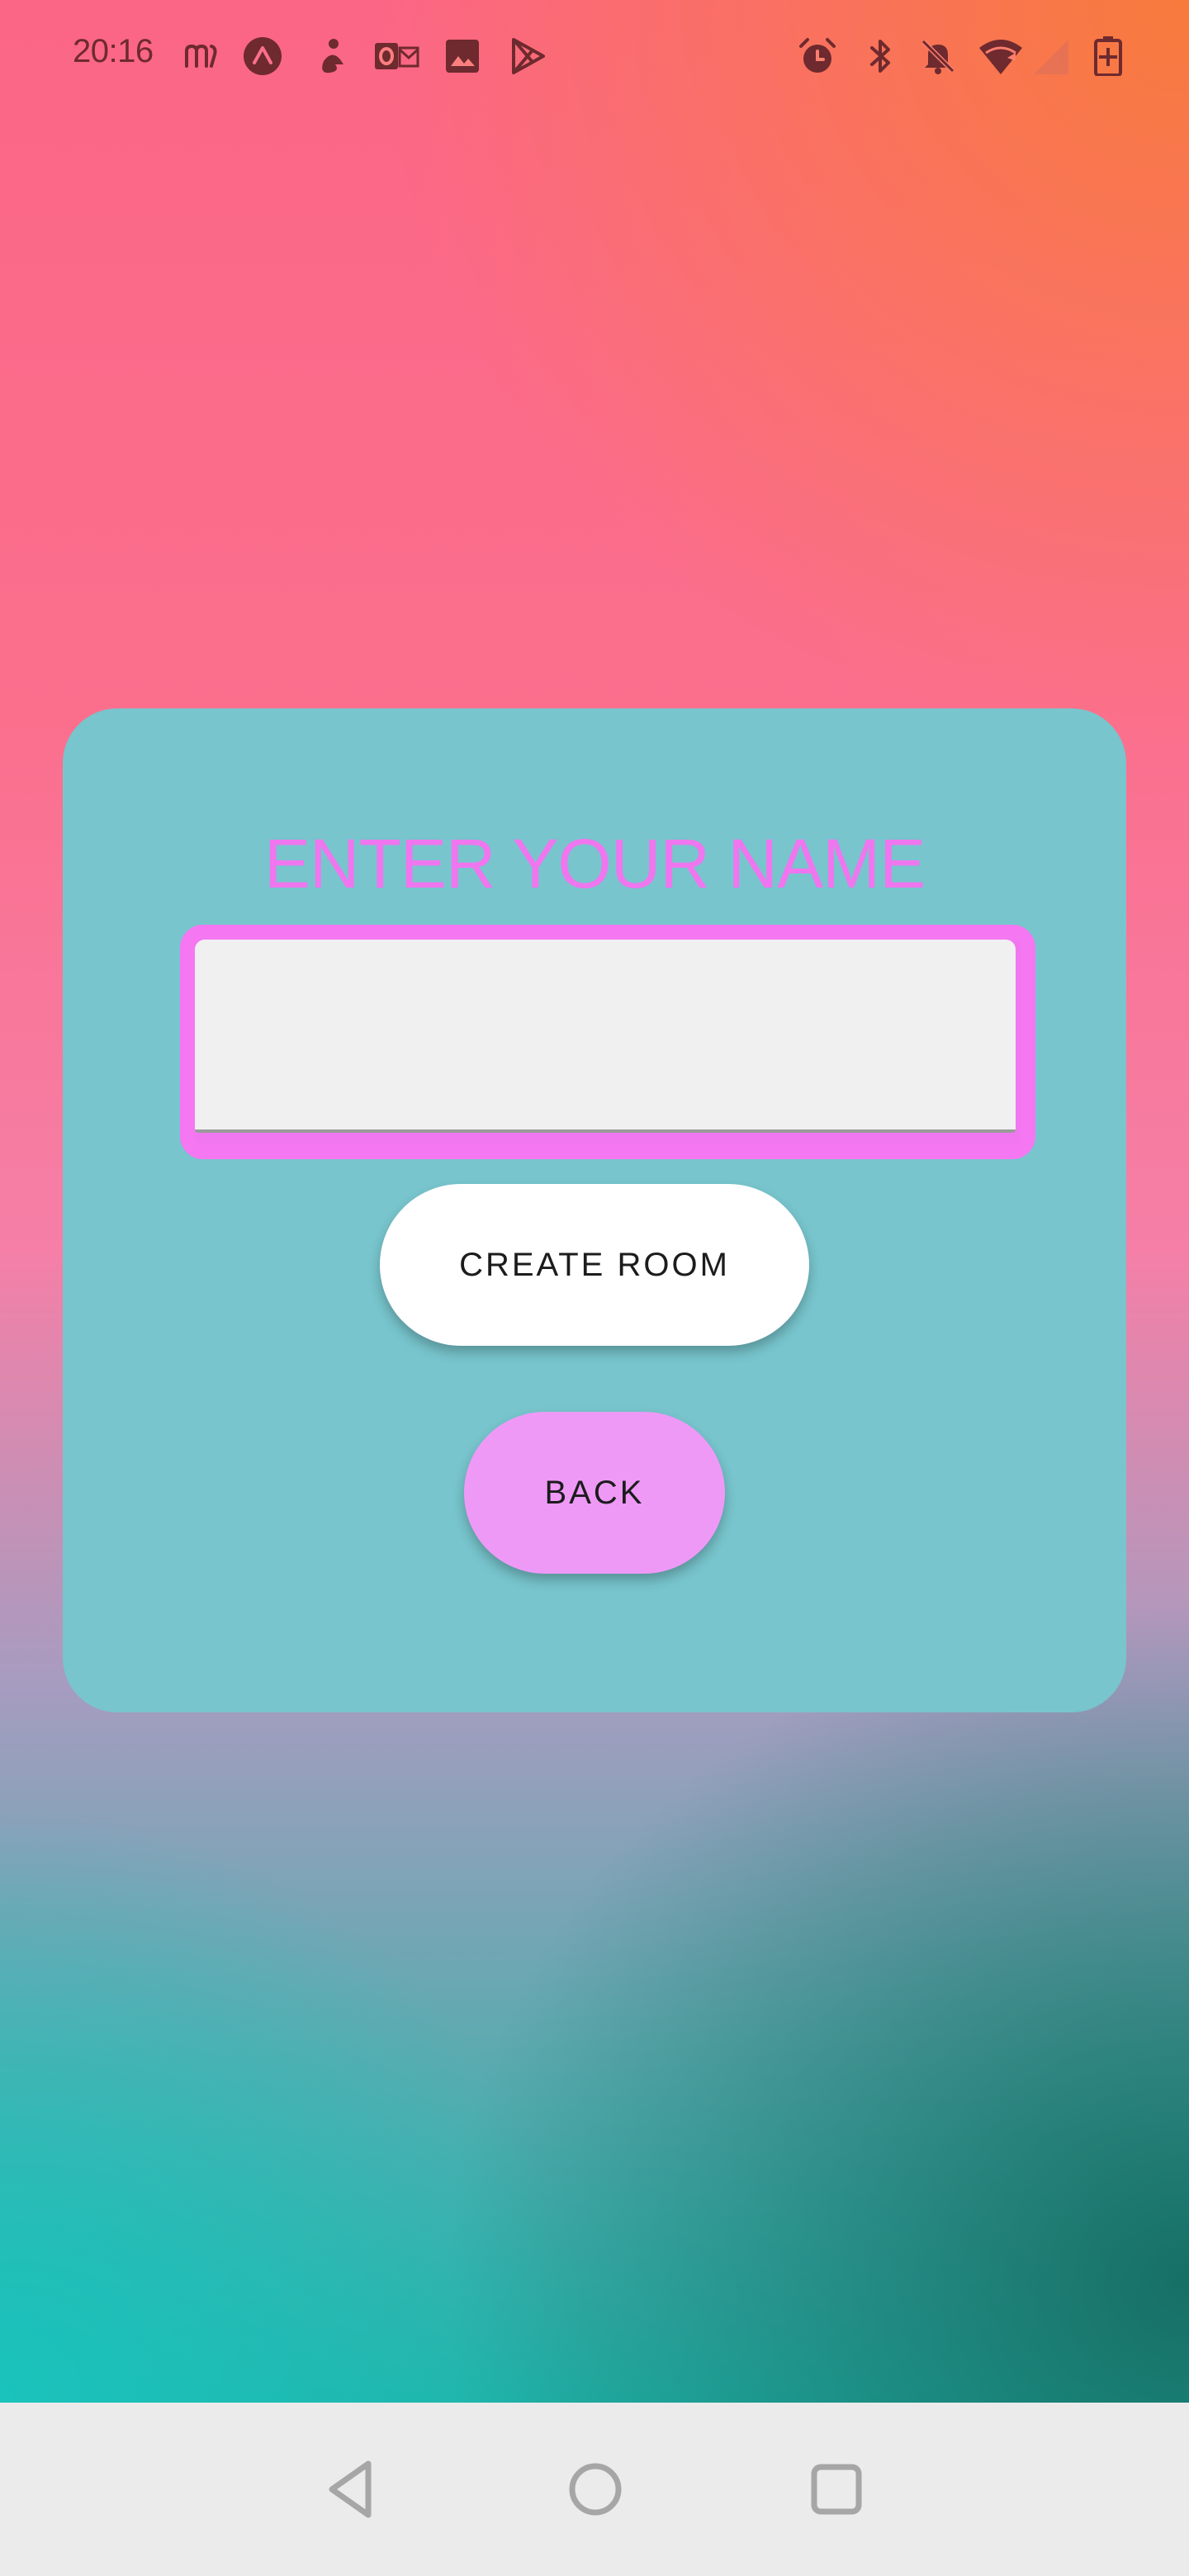 Image resolution: width=1189 pixels, height=2576 pixels. What do you see at coordinates (836, 2489) in the screenshot?
I see `recents-square-icon` at bounding box center [836, 2489].